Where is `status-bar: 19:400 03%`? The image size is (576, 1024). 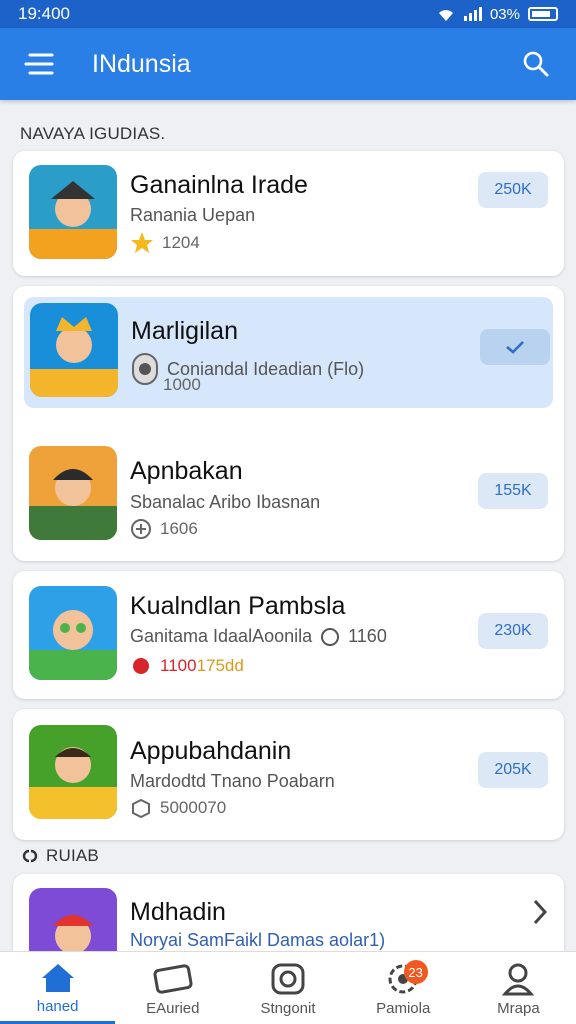 status-bar: 19:400 03% is located at coordinates (288, 14).